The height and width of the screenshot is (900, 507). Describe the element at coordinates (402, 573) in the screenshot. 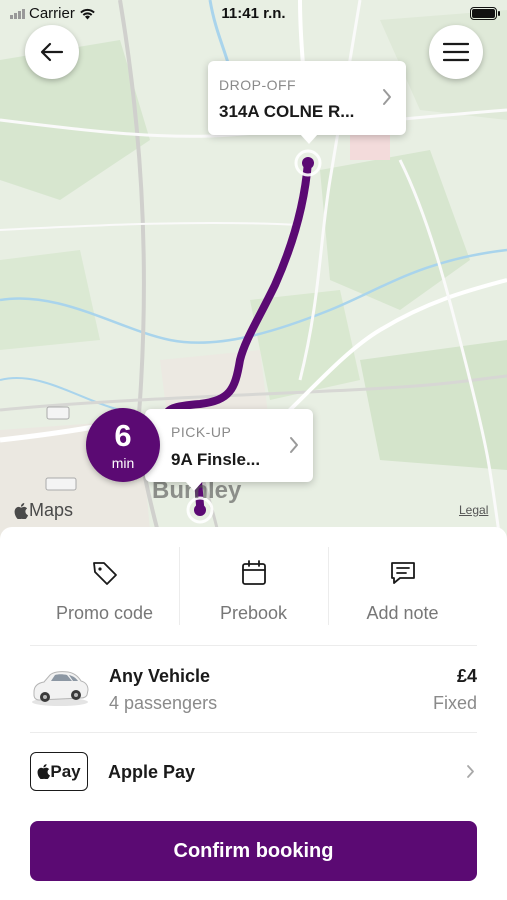

I see `note-icon` at that location.